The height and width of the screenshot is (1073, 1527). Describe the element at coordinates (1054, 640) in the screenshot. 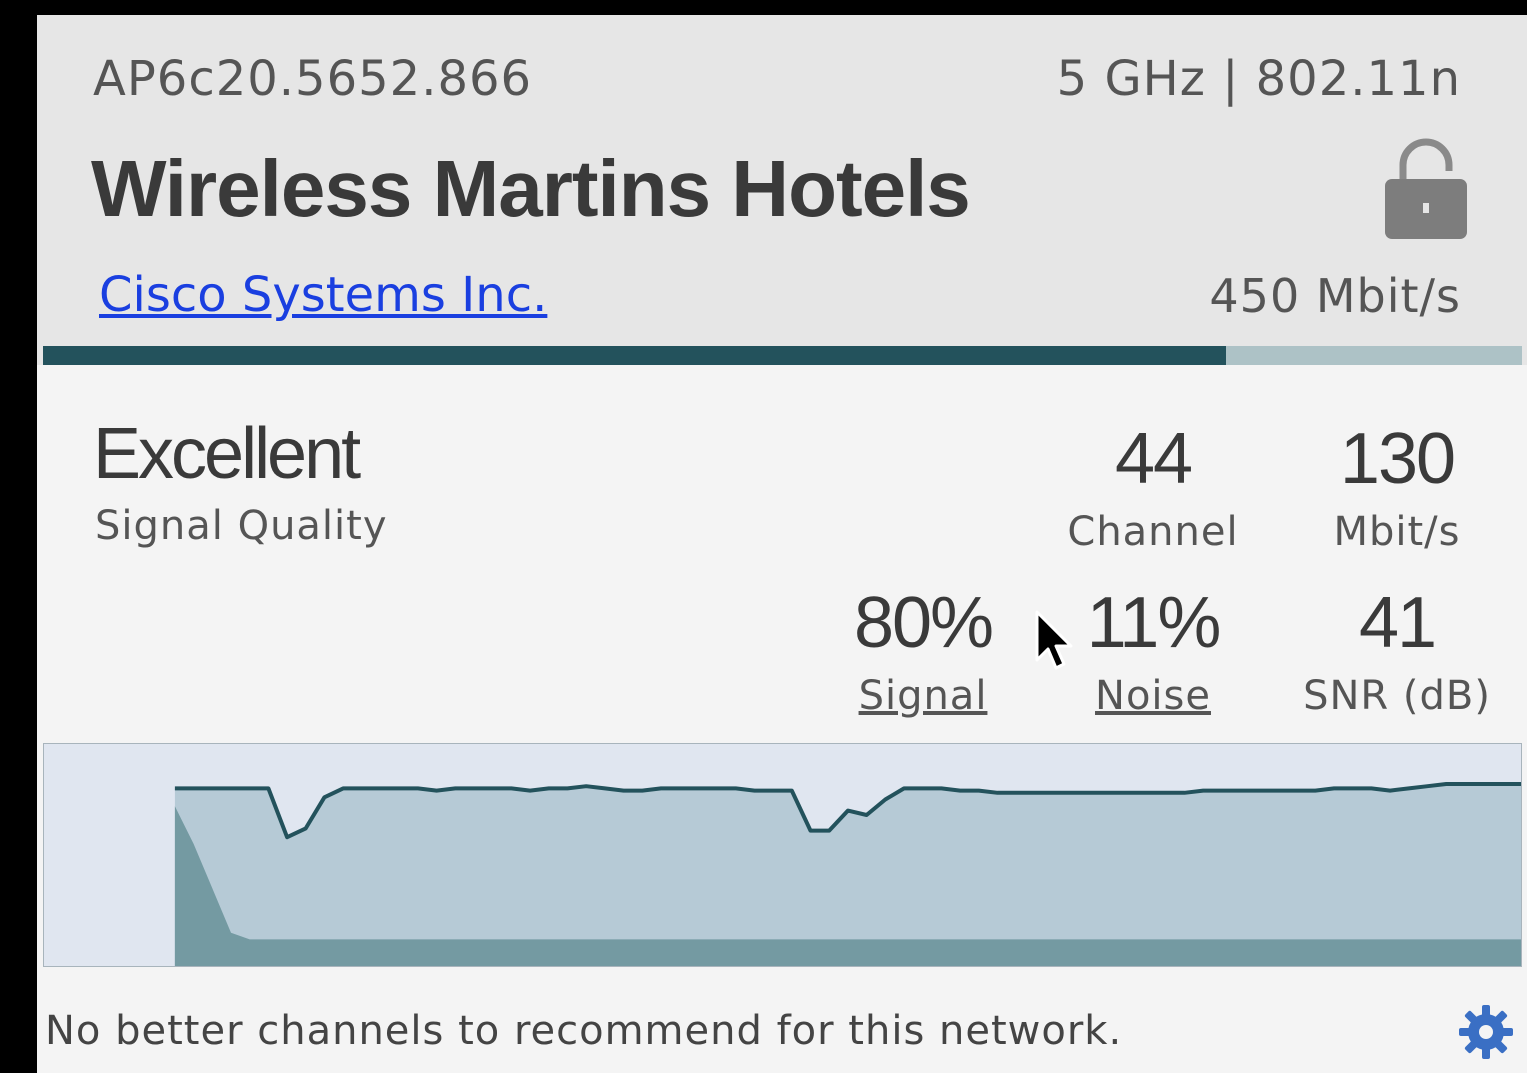

I see `mouse-cursor-icon` at that location.